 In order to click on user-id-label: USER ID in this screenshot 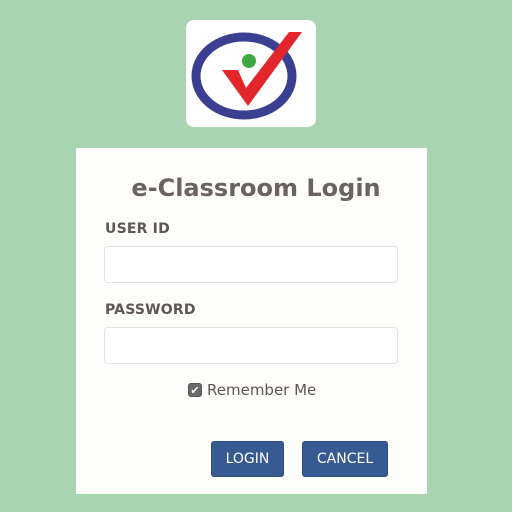, I will do `click(137, 229)`.